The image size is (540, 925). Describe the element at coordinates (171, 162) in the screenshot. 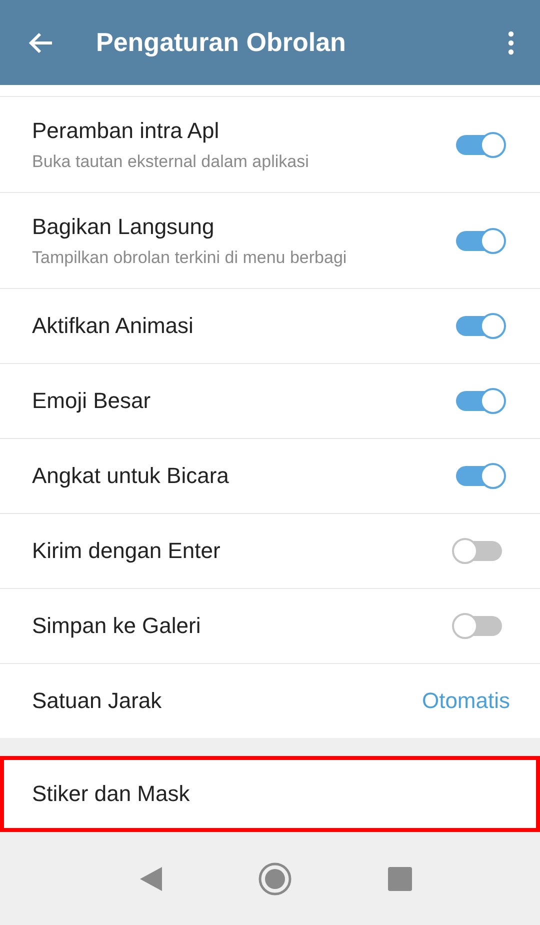

I see `setting-description: Buka tautan eksternal dalam aplikasi` at that location.